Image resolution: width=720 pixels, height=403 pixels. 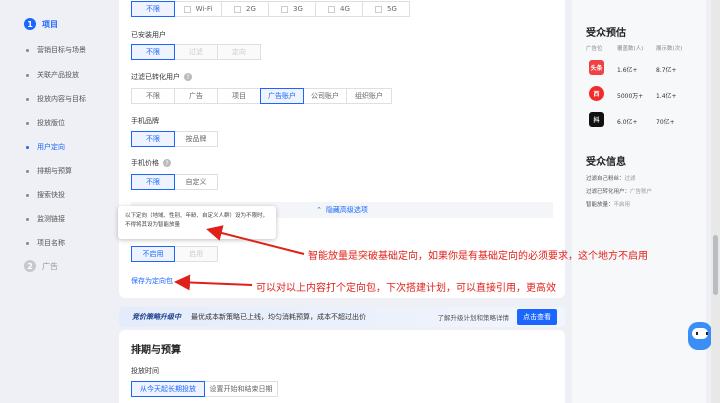 I want to click on brand-option-unlimited: 不限, so click(x=153, y=139).